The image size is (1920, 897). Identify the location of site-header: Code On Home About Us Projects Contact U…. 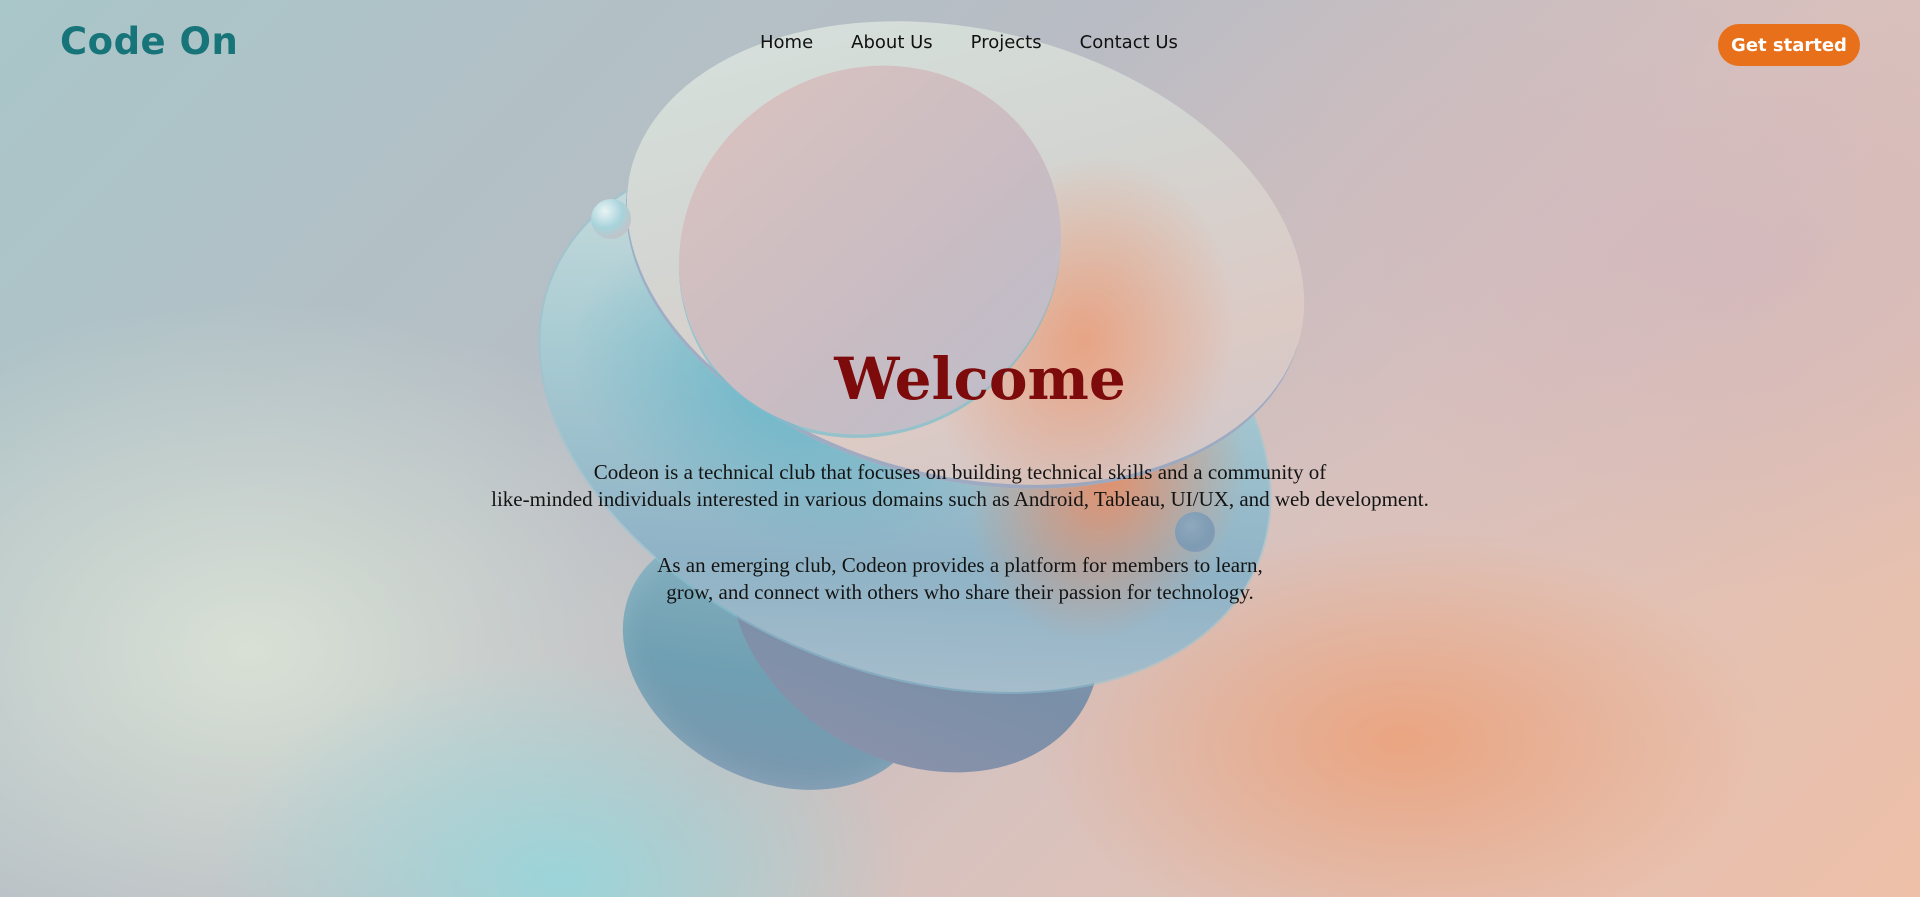
(960, 45).